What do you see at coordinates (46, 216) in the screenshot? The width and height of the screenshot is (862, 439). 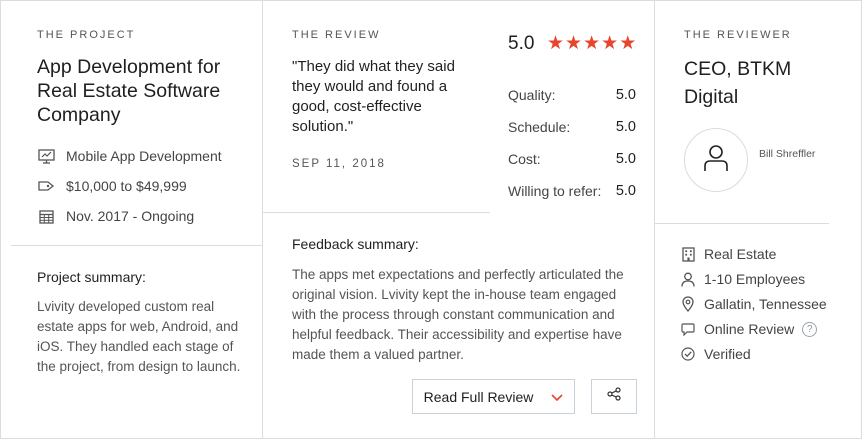 I see `calendar-icon` at bounding box center [46, 216].